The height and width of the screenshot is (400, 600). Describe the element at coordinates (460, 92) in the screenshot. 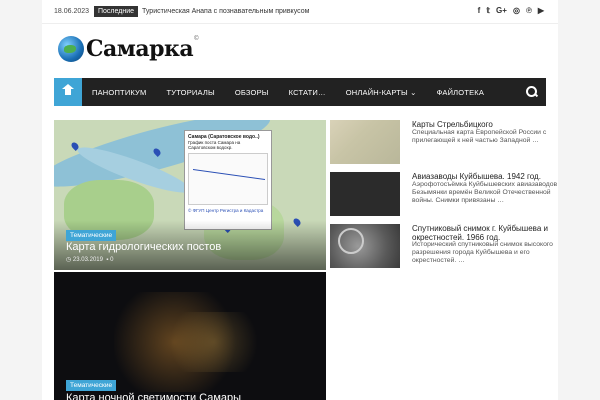

I see `nav-item-files: Файлотека` at that location.